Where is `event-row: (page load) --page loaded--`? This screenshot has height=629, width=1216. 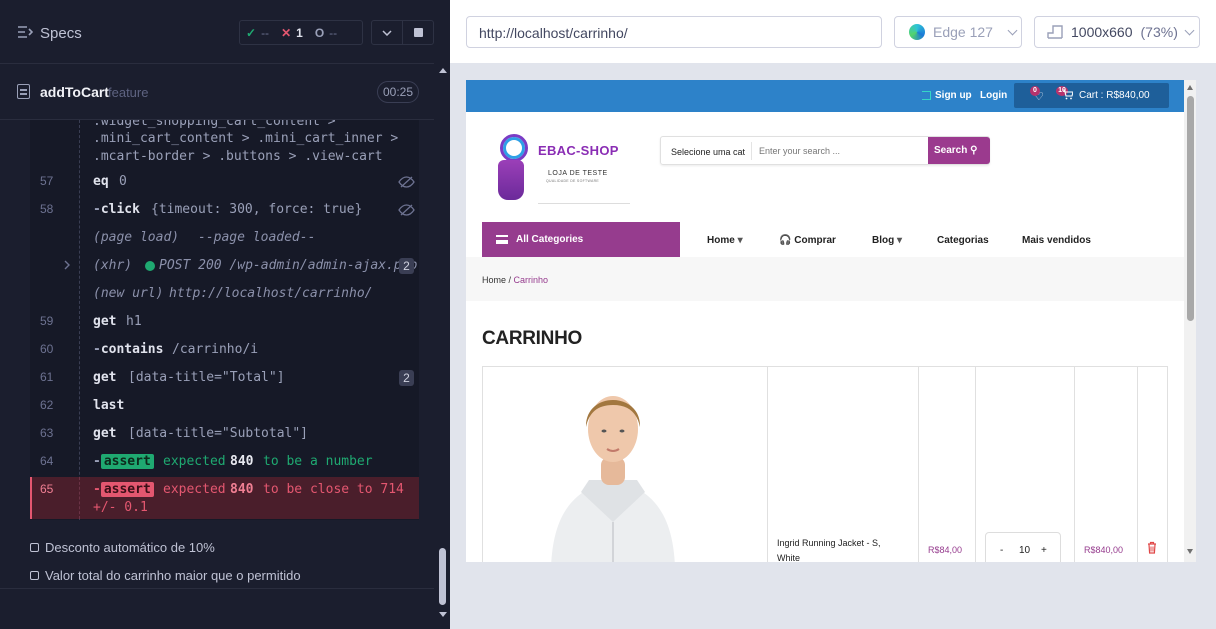 event-row: (page load) --page loaded-- is located at coordinates (224, 241).